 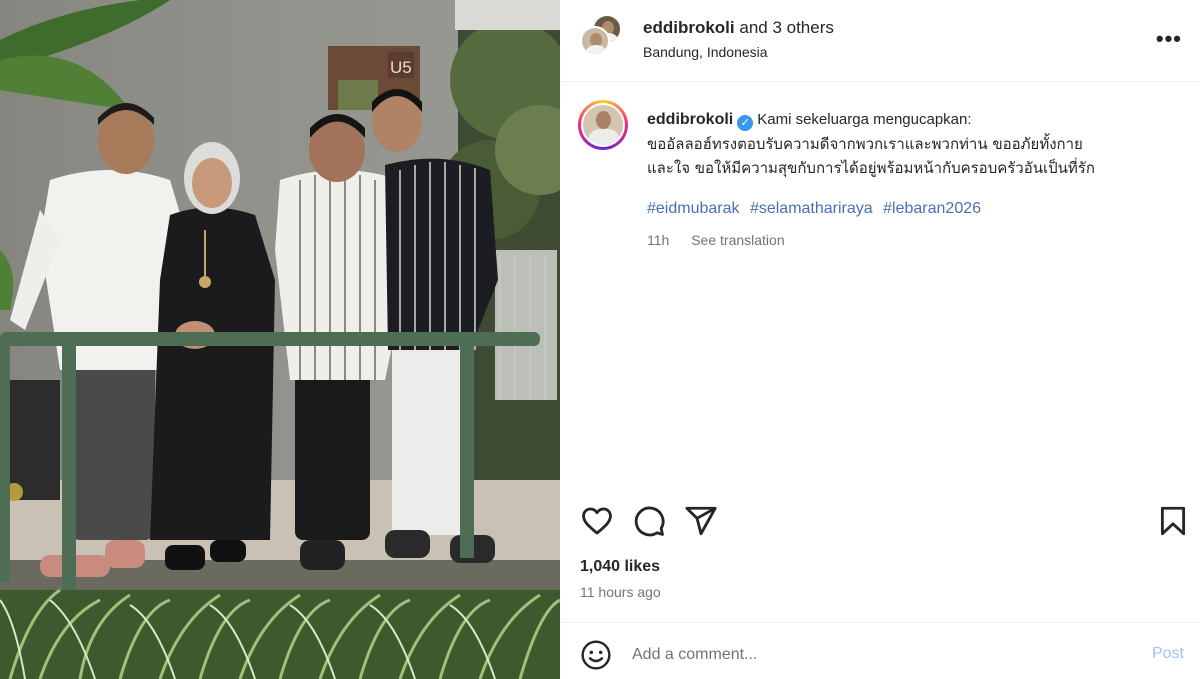 What do you see at coordinates (693, 208) in the screenshot?
I see `hashtag-link: #eidmubarak` at bounding box center [693, 208].